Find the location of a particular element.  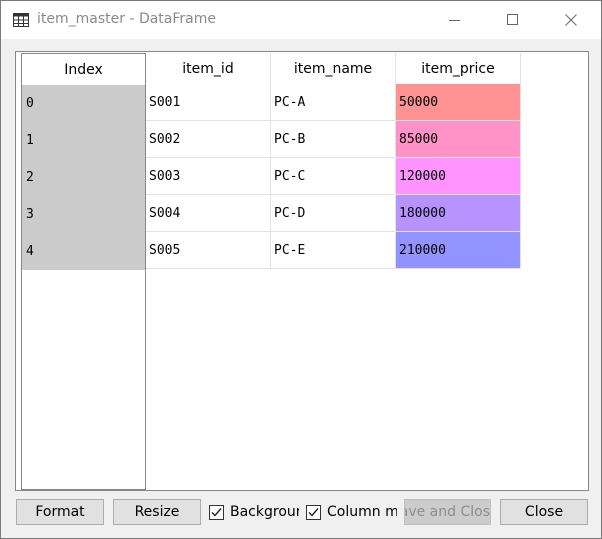

background-checkbox-label: Backgrour is located at coordinates (264, 512).